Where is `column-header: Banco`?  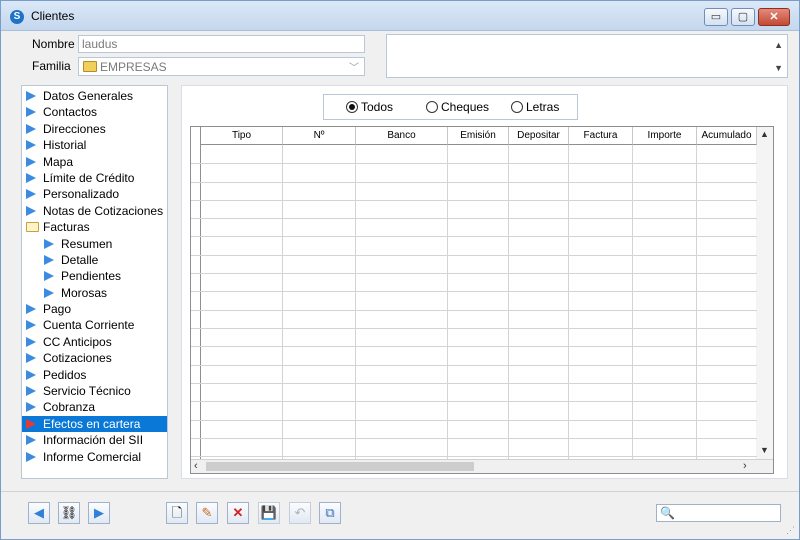
column-header: Banco is located at coordinates (402, 136).